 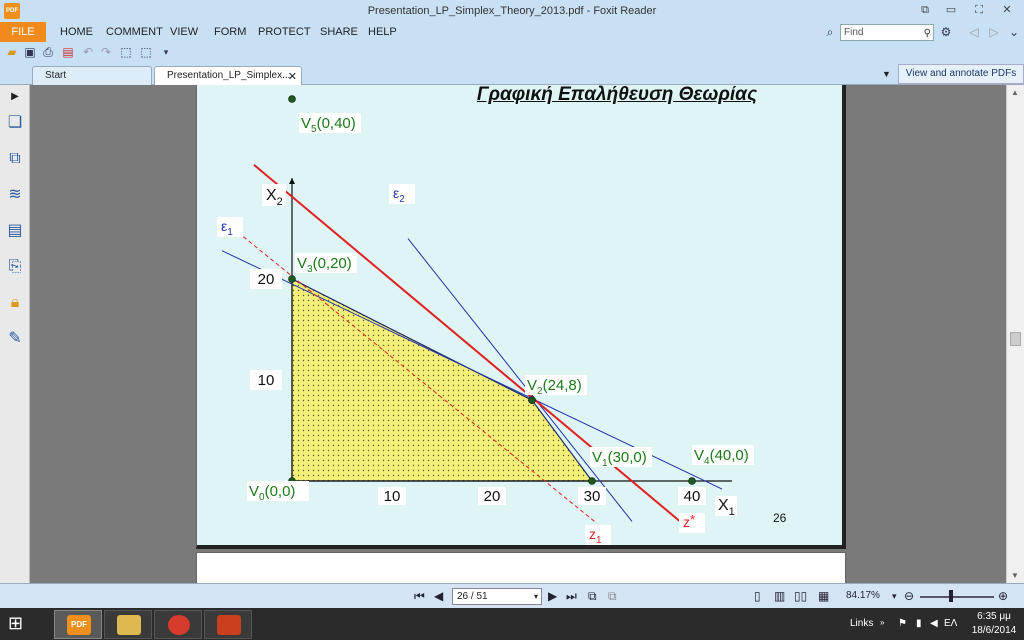 What do you see at coordinates (552, 596) in the screenshot?
I see `next-page-icon: ▶` at bounding box center [552, 596].